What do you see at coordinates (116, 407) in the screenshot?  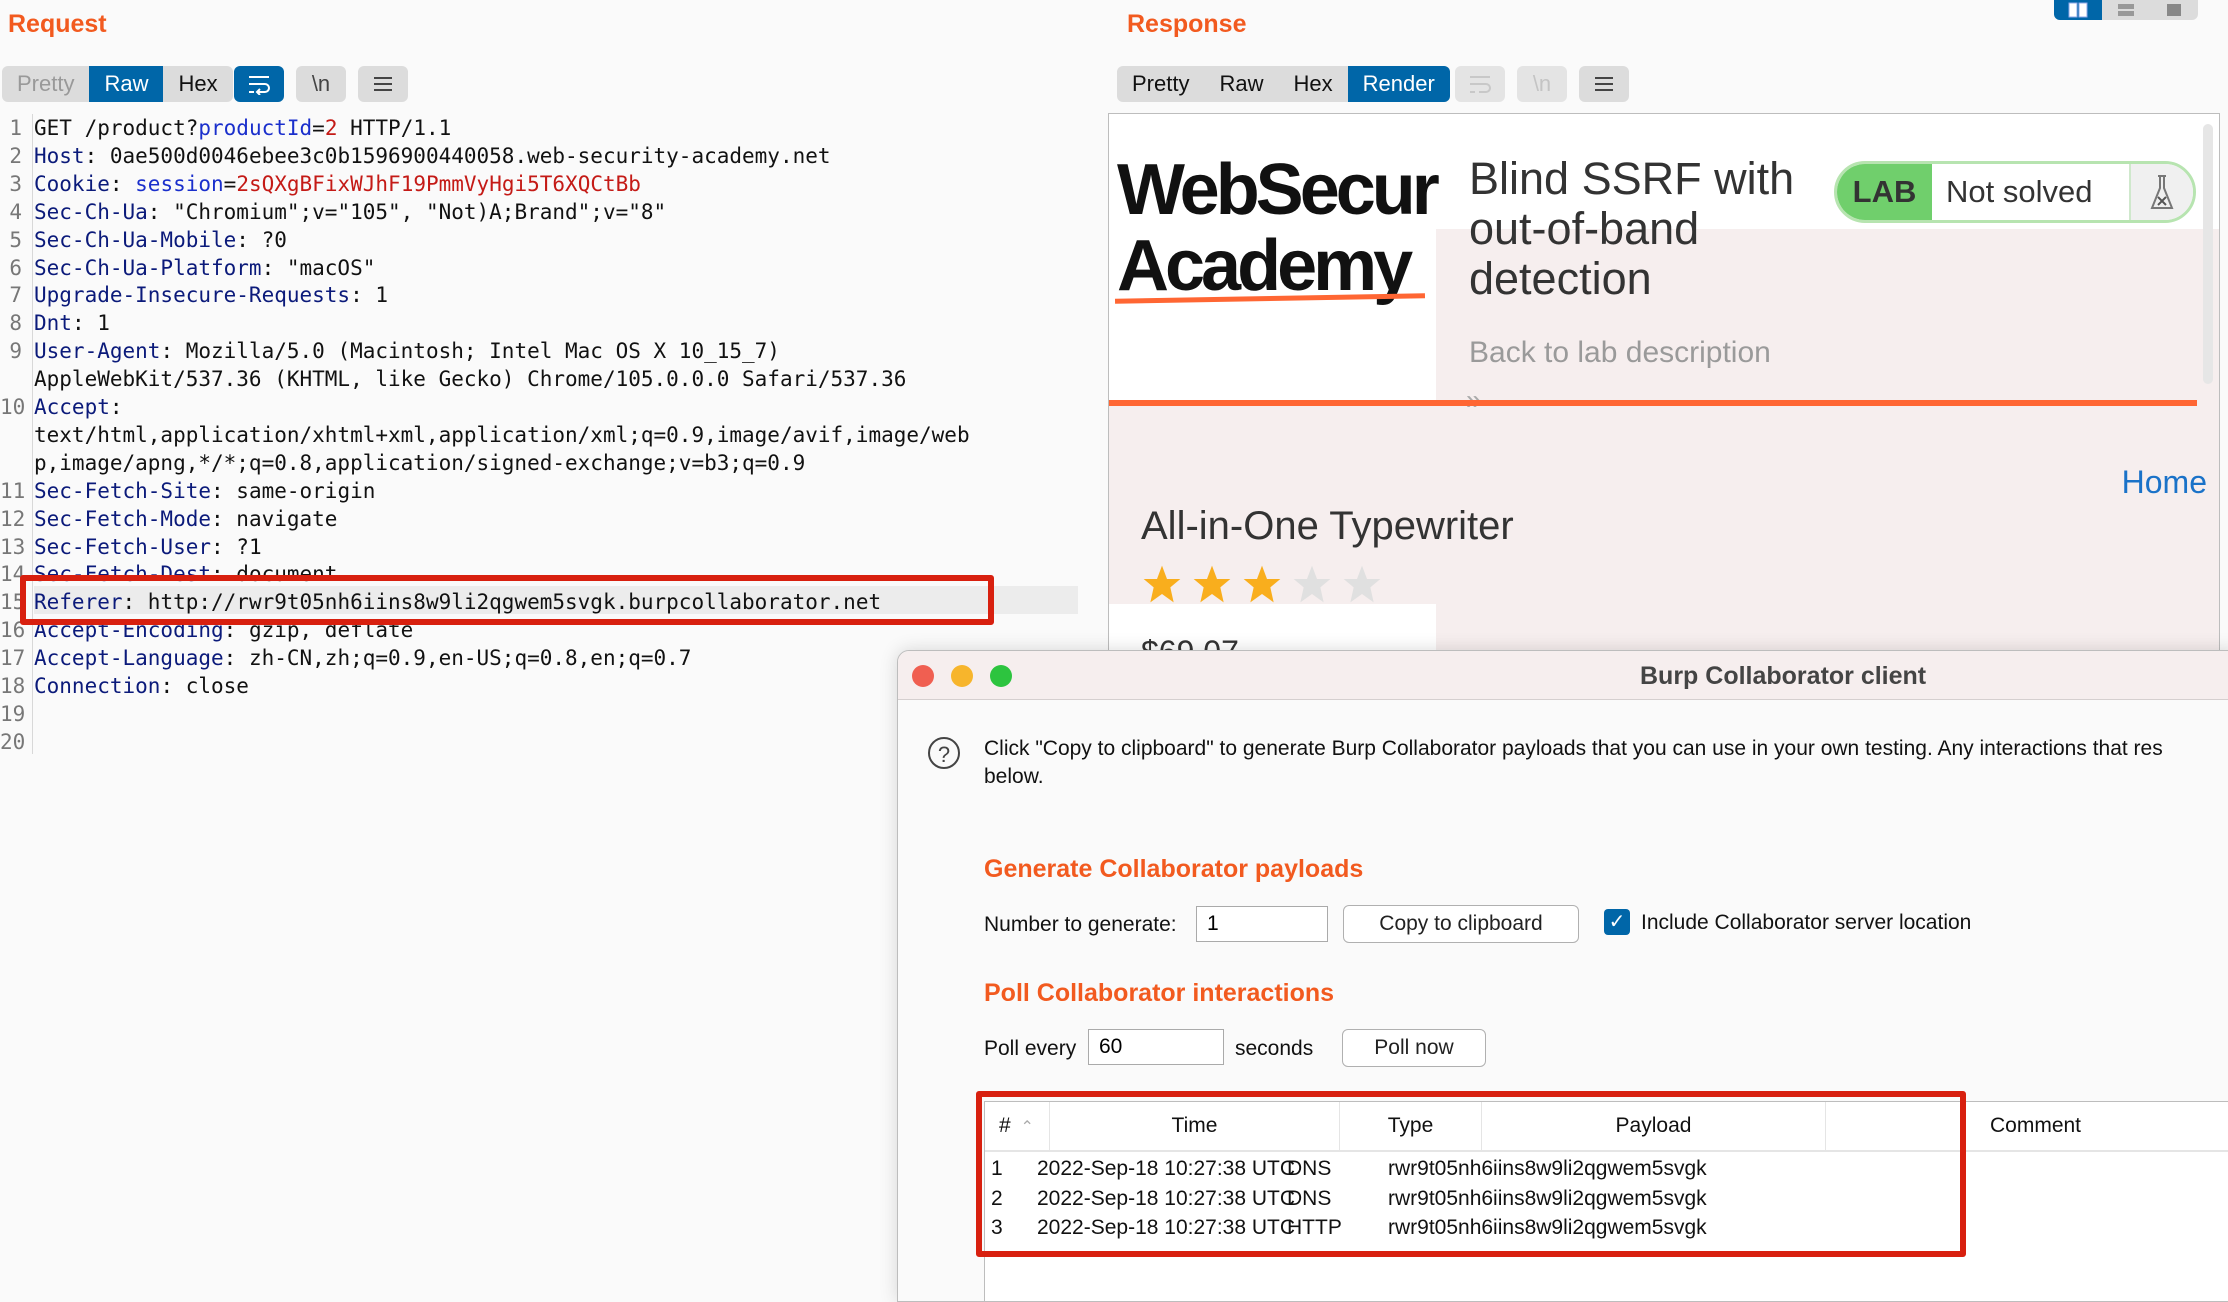 I see `code-text: :` at bounding box center [116, 407].